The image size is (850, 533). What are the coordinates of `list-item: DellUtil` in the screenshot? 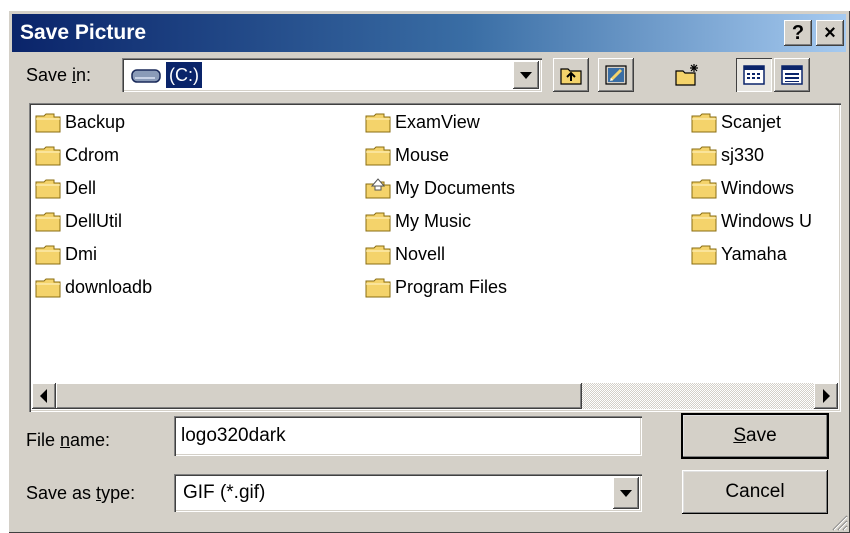 It's located at (78, 221).